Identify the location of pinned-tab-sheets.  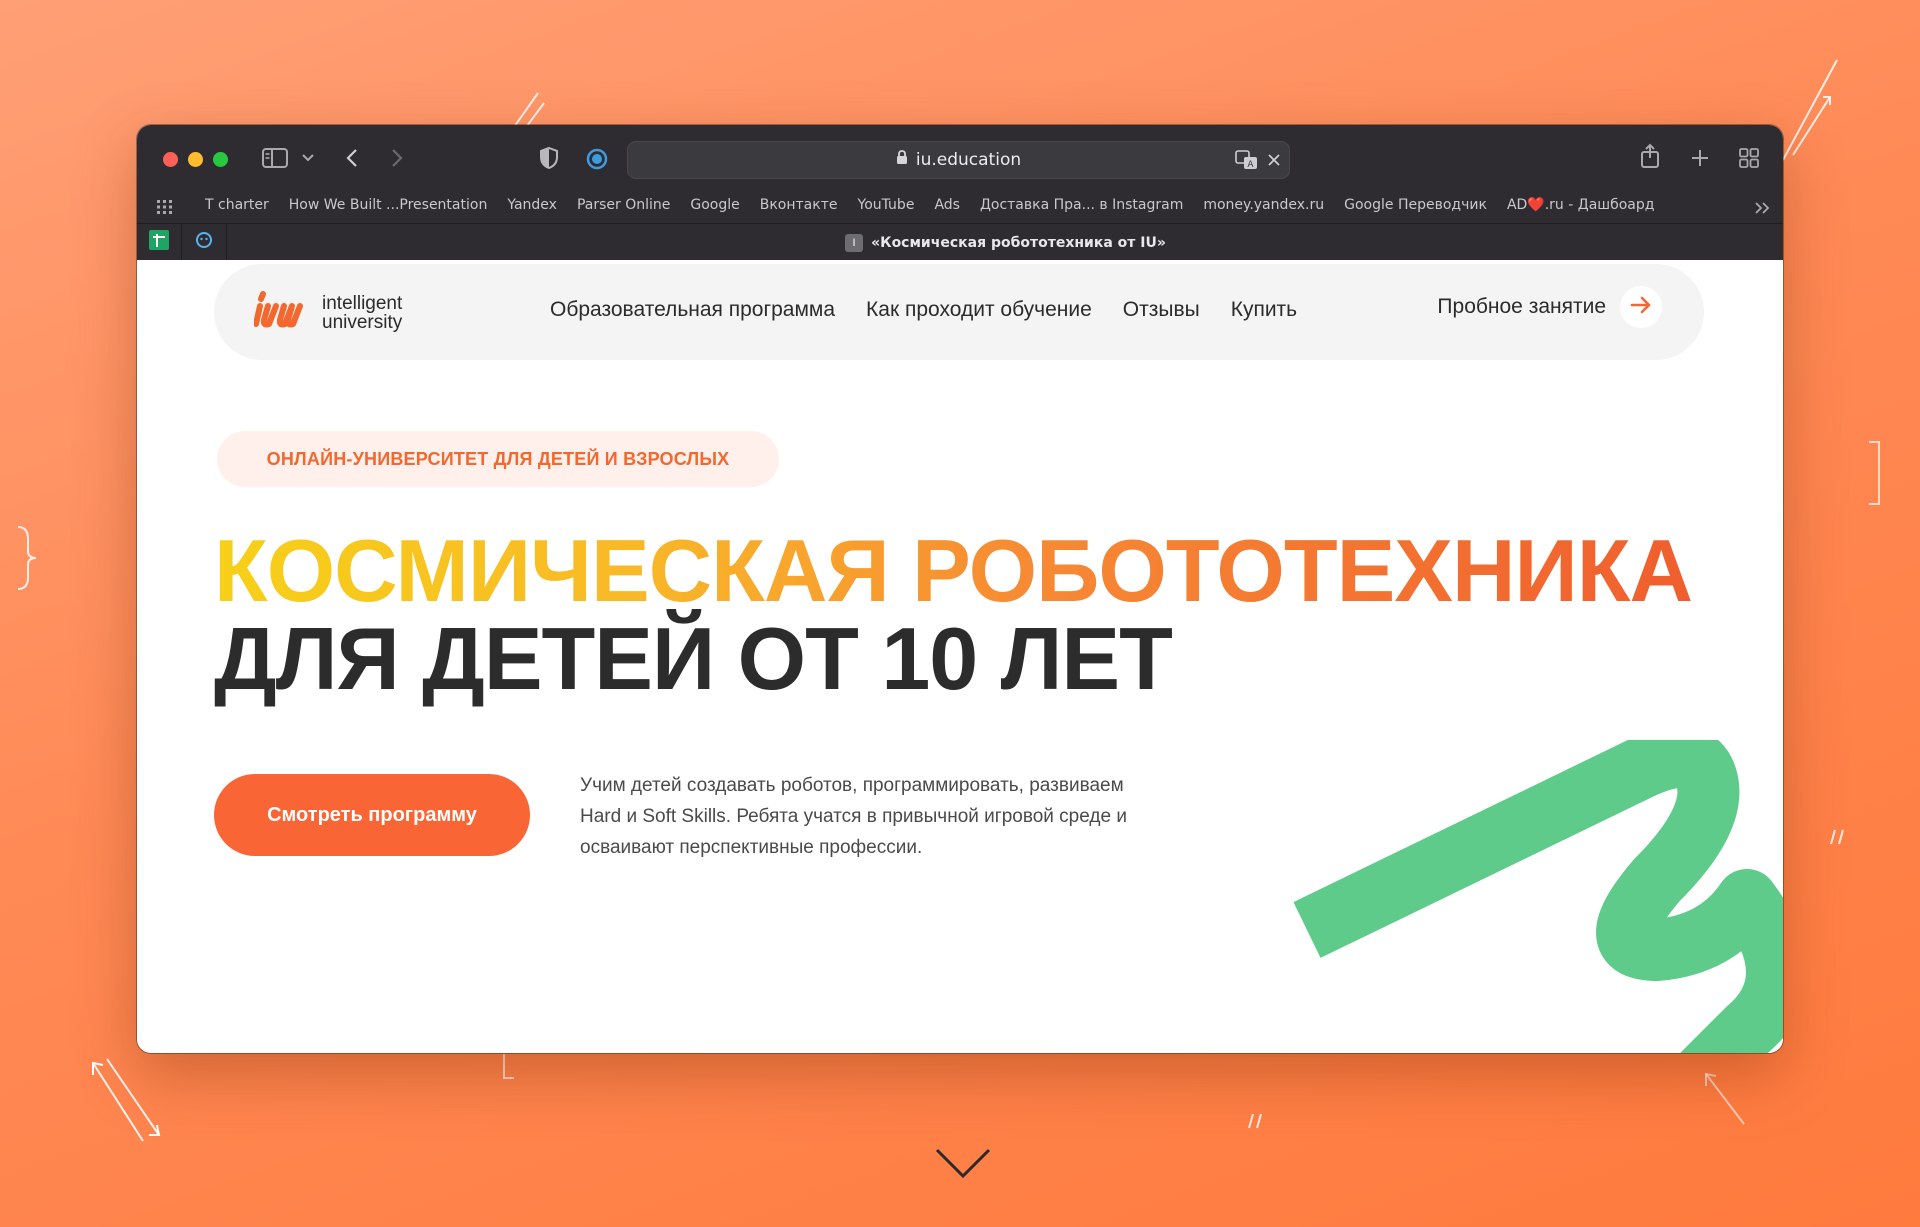
(159, 242).